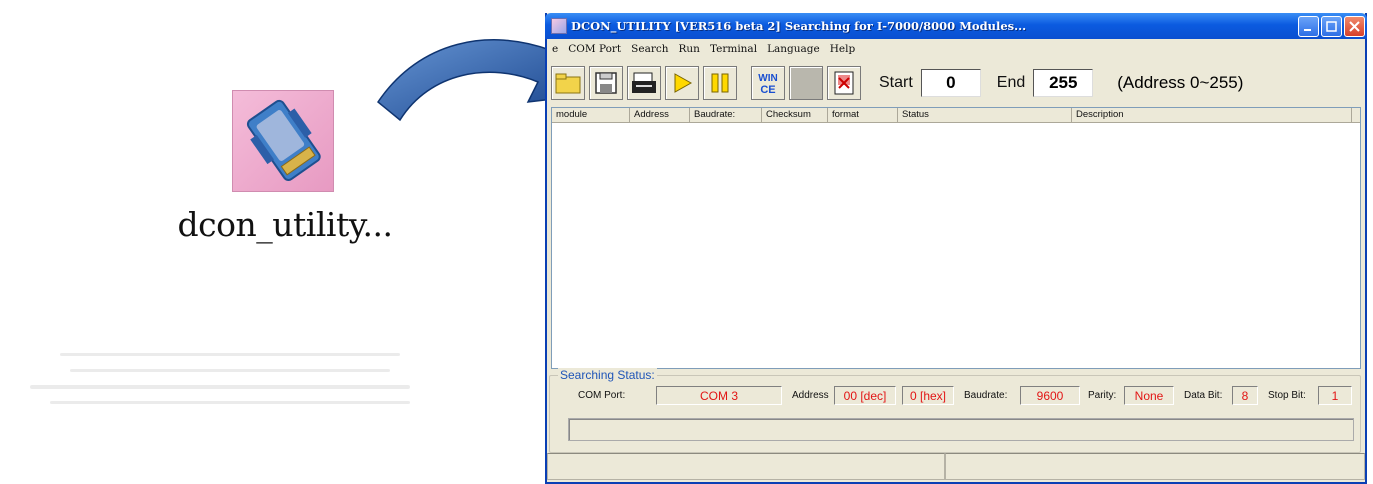 The width and height of the screenshot is (1373, 484). Describe the element at coordinates (1203, 395) in the screenshot. I see `data-bit-label: Data Bit:` at that location.